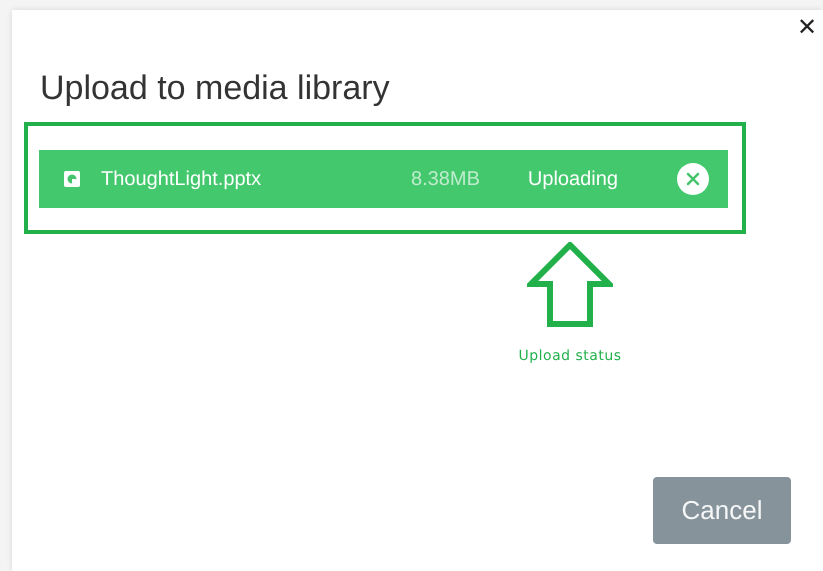 This screenshot has height=571, width=823. What do you see at coordinates (72, 179) in the screenshot?
I see `file-icon` at bounding box center [72, 179].